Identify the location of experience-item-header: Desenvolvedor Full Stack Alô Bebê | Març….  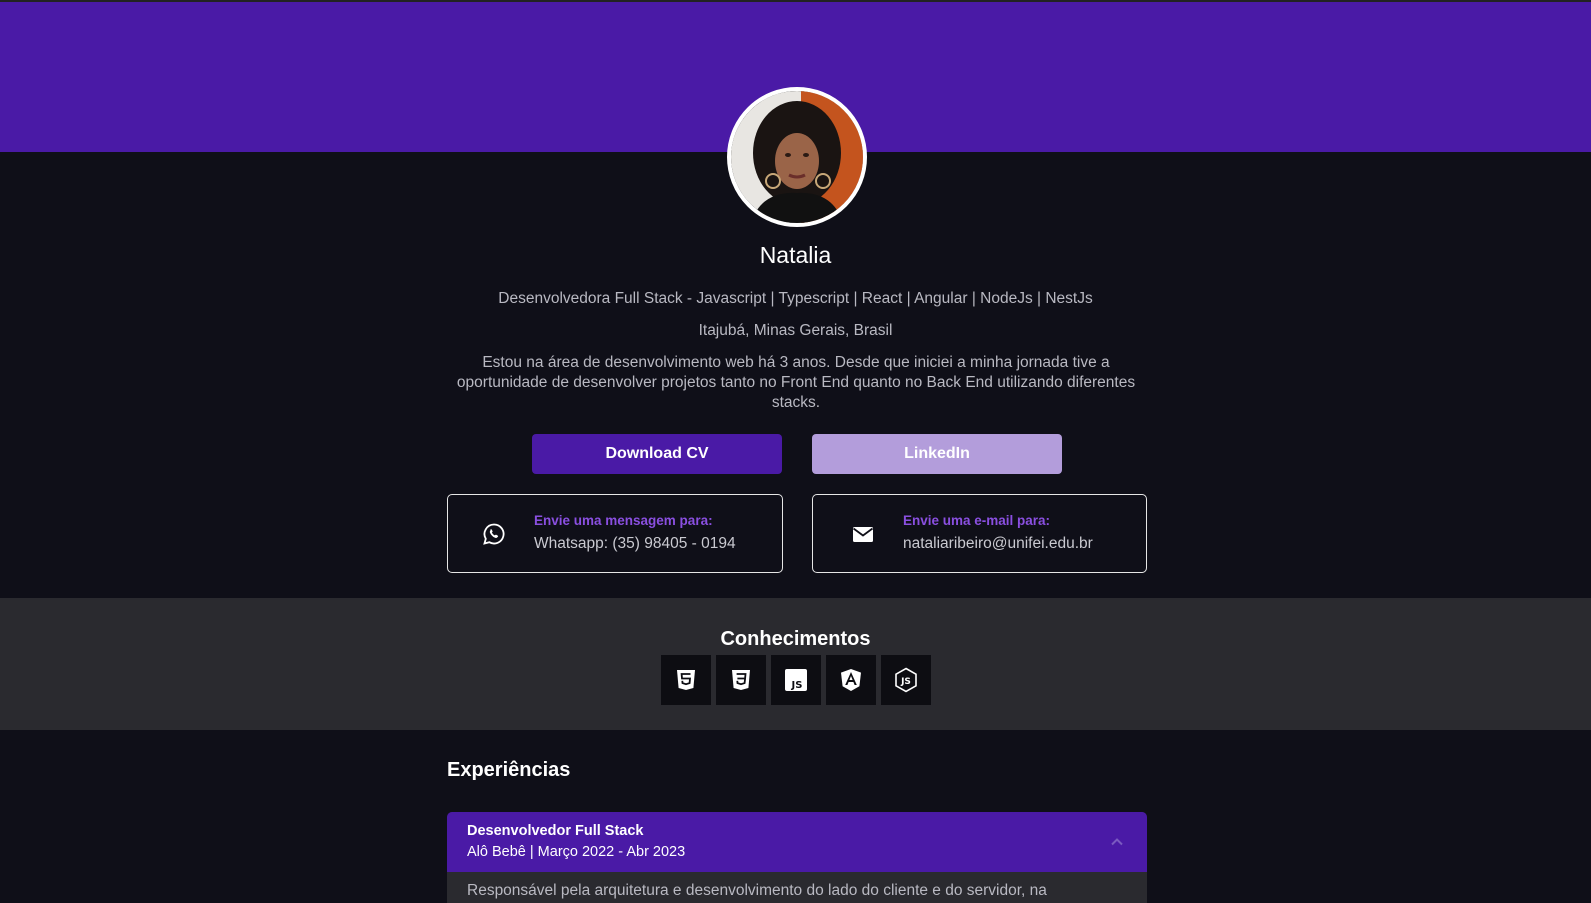
(797, 842).